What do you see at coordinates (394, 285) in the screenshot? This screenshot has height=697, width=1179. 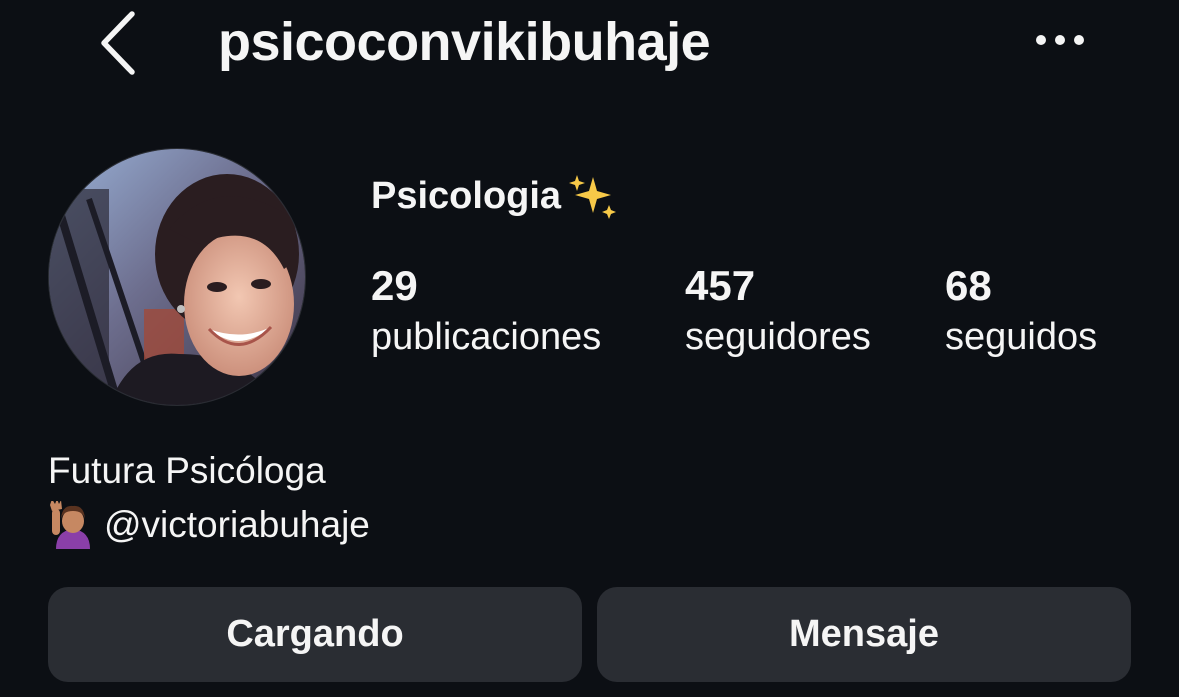 I see `stat-value: 29` at bounding box center [394, 285].